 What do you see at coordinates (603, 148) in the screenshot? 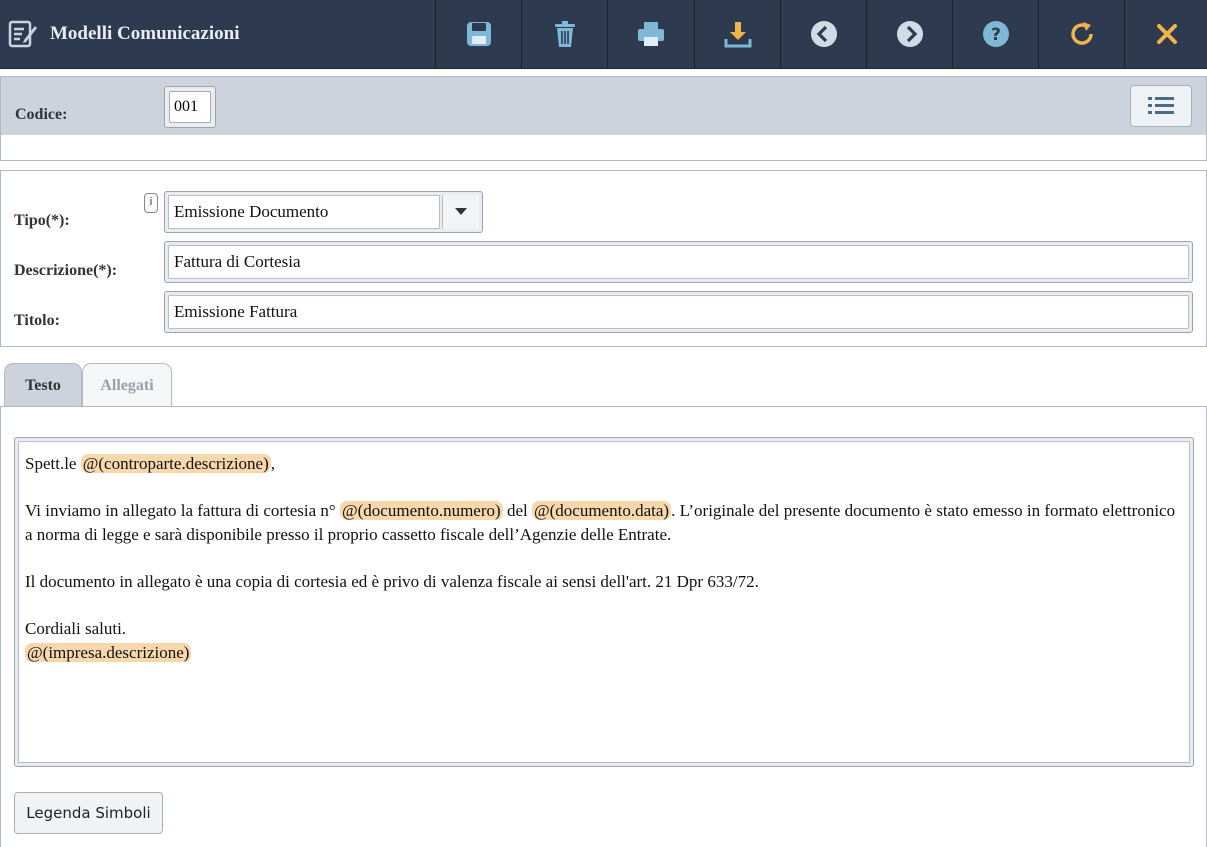
I see `divider-strip` at bounding box center [603, 148].